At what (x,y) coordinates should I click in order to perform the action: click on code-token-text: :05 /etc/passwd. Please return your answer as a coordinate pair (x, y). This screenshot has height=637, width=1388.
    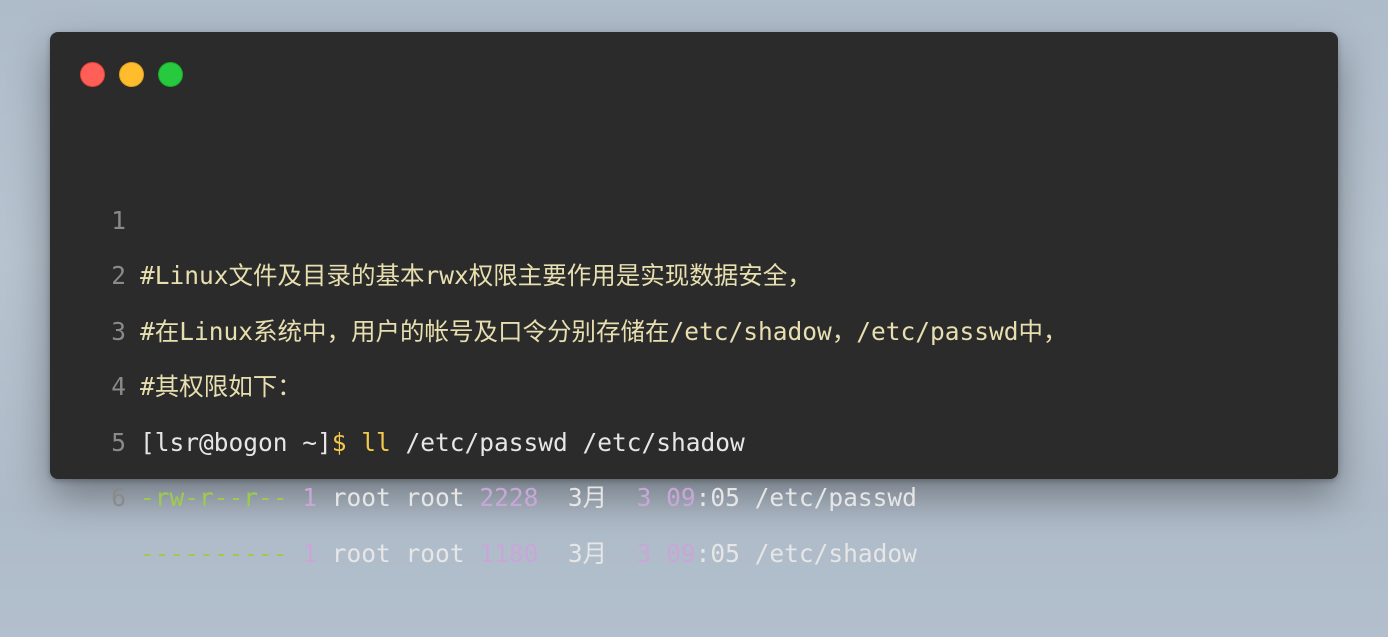
    Looking at the image, I should click on (806, 497).